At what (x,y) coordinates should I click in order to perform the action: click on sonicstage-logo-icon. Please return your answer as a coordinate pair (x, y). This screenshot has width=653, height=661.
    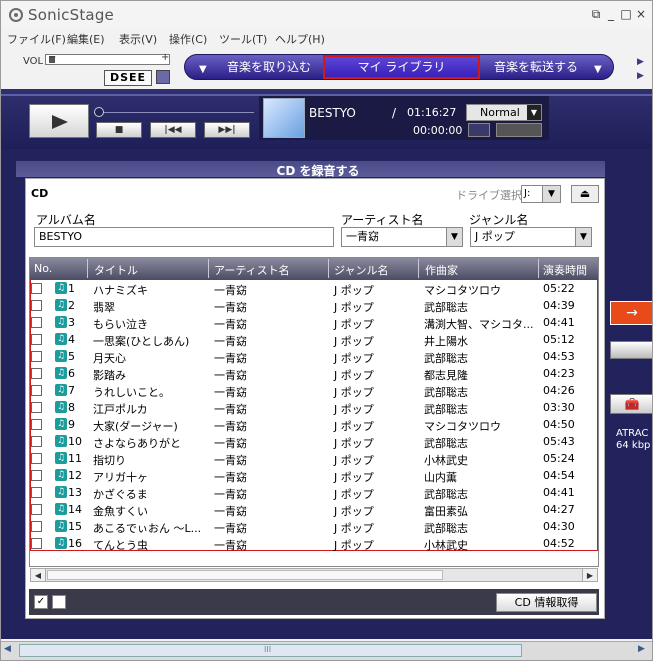
    Looking at the image, I should click on (16, 15).